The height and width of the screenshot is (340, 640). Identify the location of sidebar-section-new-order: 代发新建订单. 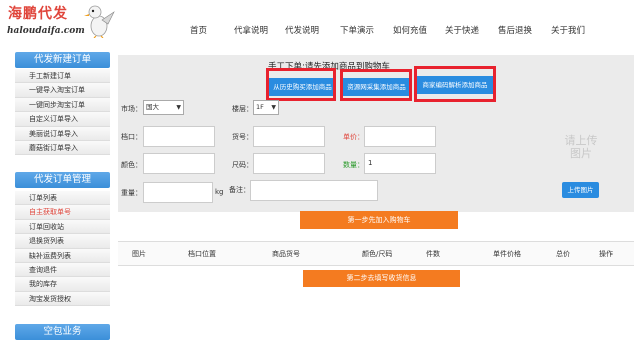
(62, 60).